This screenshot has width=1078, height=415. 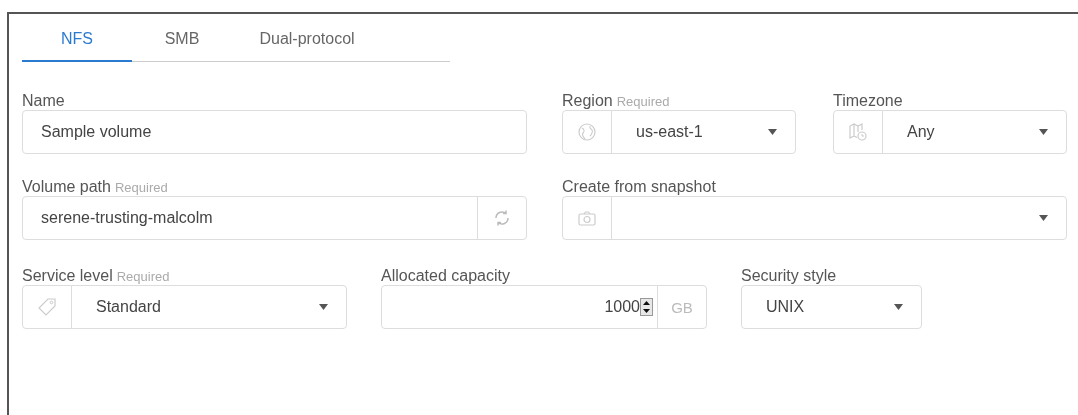 What do you see at coordinates (679, 132) in the screenshot?
I see `select-field: us-east-1` at bounding box center [679, 132].